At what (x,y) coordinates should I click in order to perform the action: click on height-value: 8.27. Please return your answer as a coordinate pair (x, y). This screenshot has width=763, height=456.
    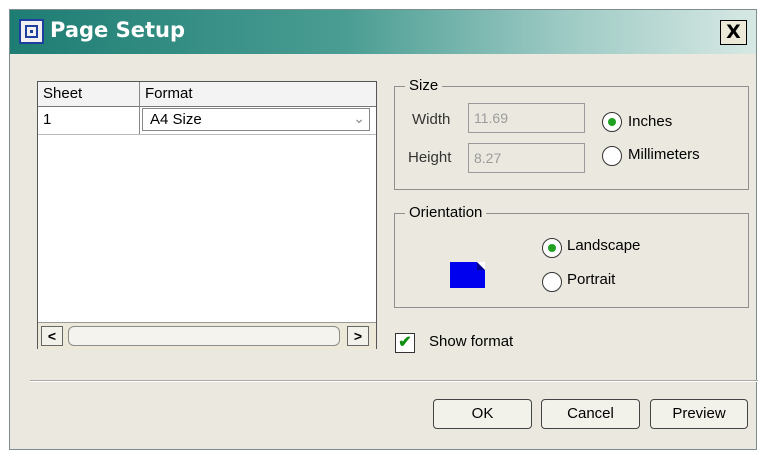
    Looking at the image, I should click on (488, 158).